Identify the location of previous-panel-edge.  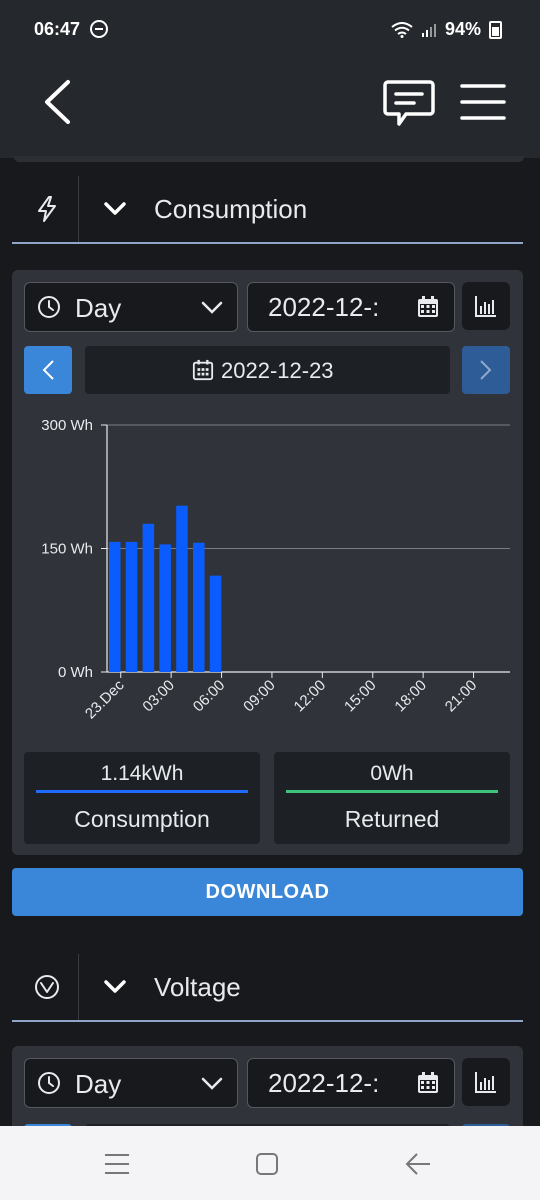
(269, 159).